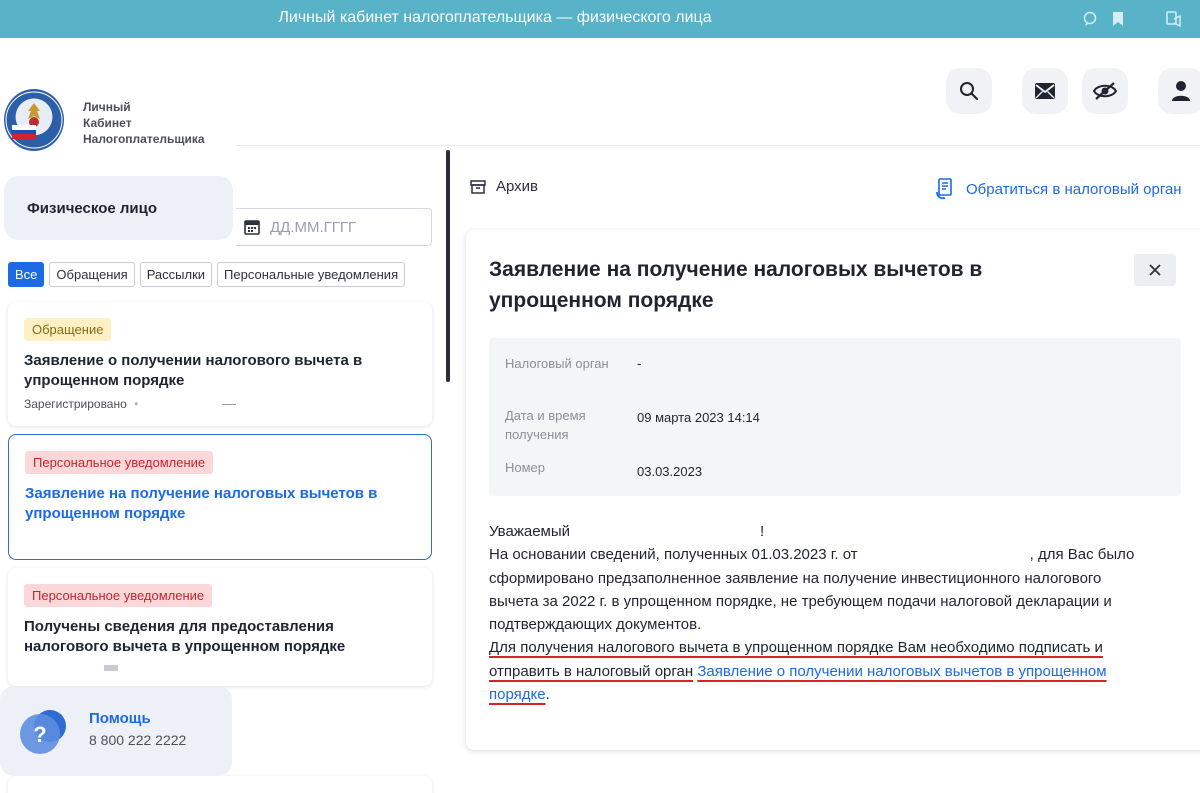 This screenshot has height=793, width=1200. I want to click on close-button, so click(1155, 270).